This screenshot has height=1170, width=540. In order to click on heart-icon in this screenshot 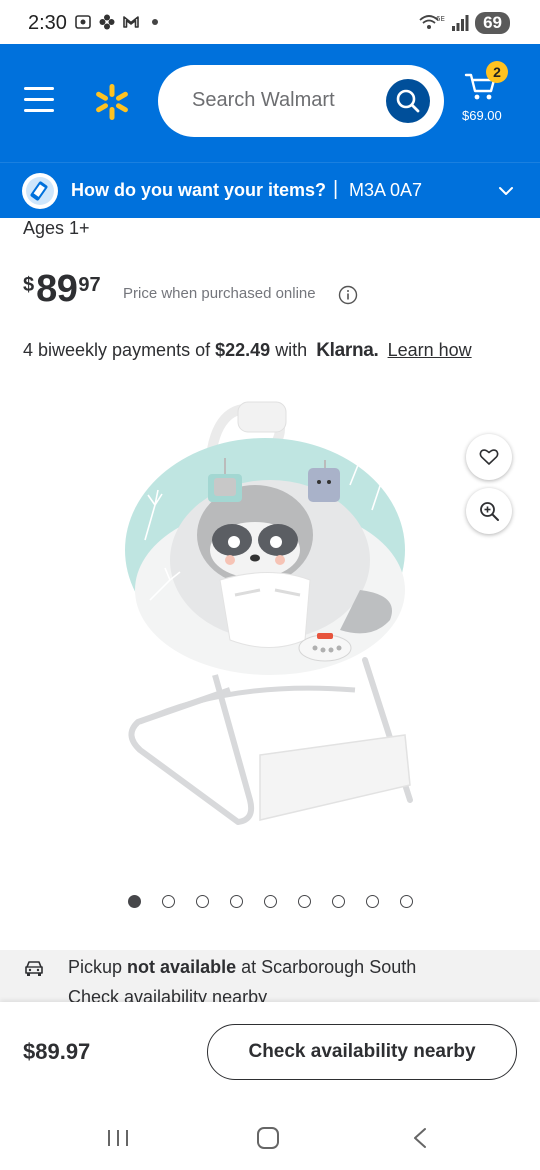, I will do `click(489, 457)`.